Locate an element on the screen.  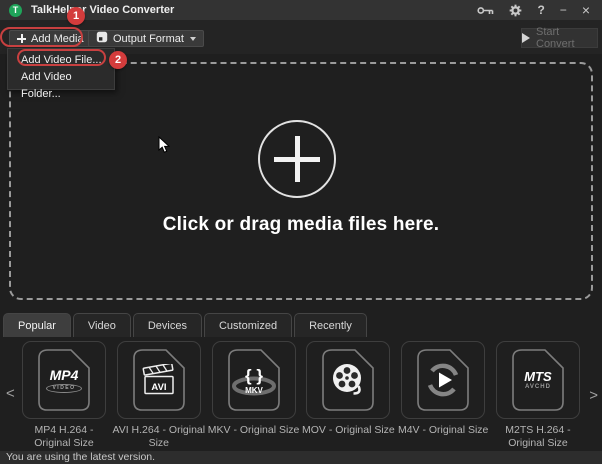
format-card-box: { } MKV is located at coordinates (253, 380).